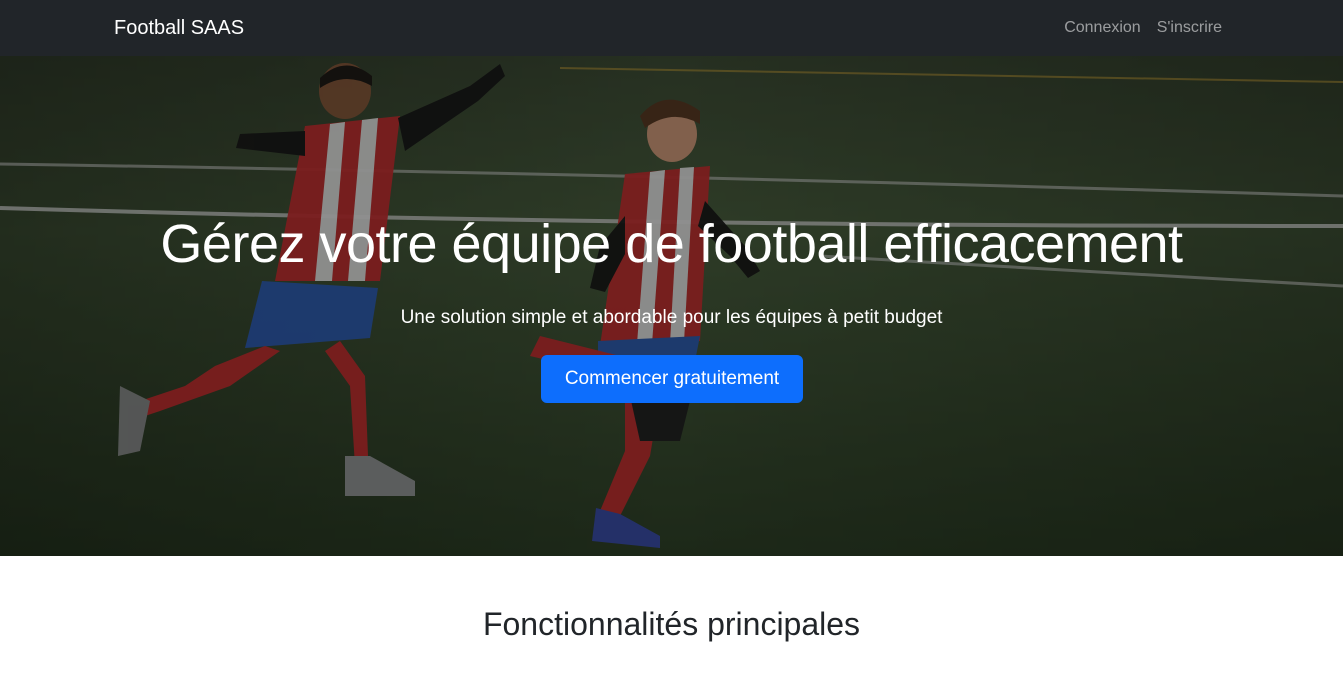  I want to click on nav-links: Connexion S'inscrire, so click(1143, 28).